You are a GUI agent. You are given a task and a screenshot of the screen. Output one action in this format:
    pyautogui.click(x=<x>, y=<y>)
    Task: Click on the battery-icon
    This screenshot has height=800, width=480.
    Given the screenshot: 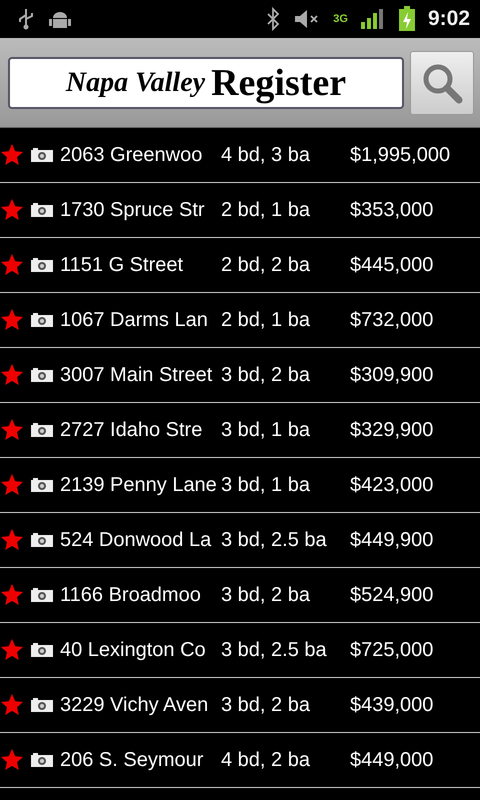 What is the action you would take?
    pyautogui.click(x=407, y=19)
    